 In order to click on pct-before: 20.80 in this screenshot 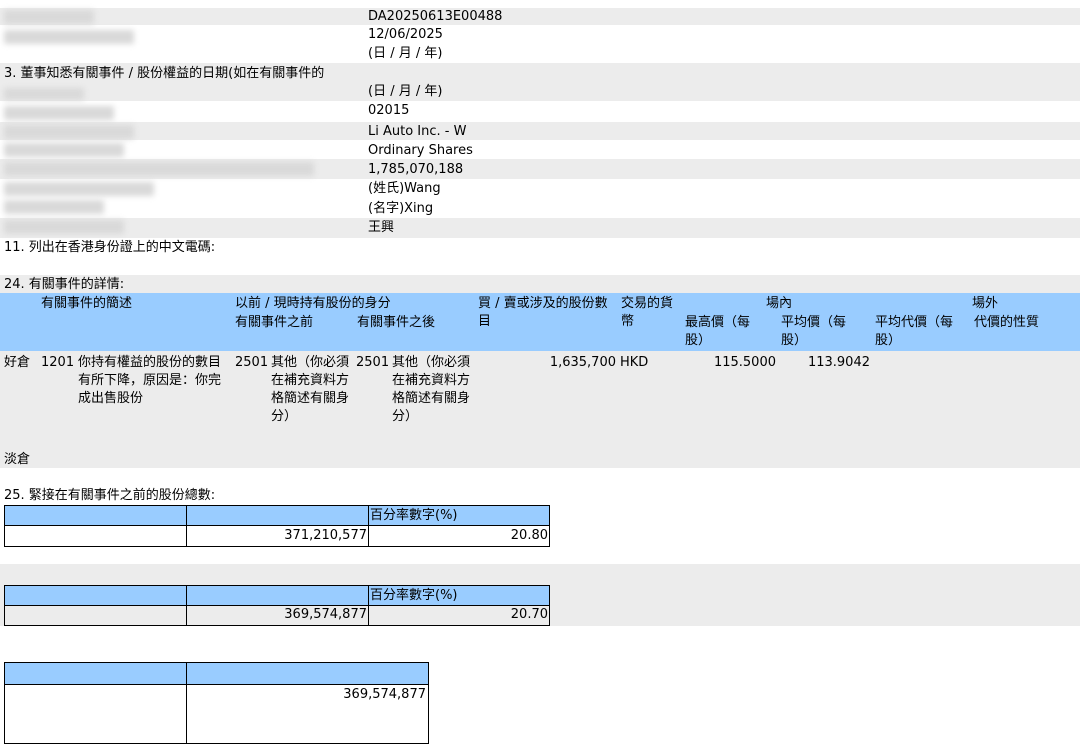, I will do `click(529, 535)`.